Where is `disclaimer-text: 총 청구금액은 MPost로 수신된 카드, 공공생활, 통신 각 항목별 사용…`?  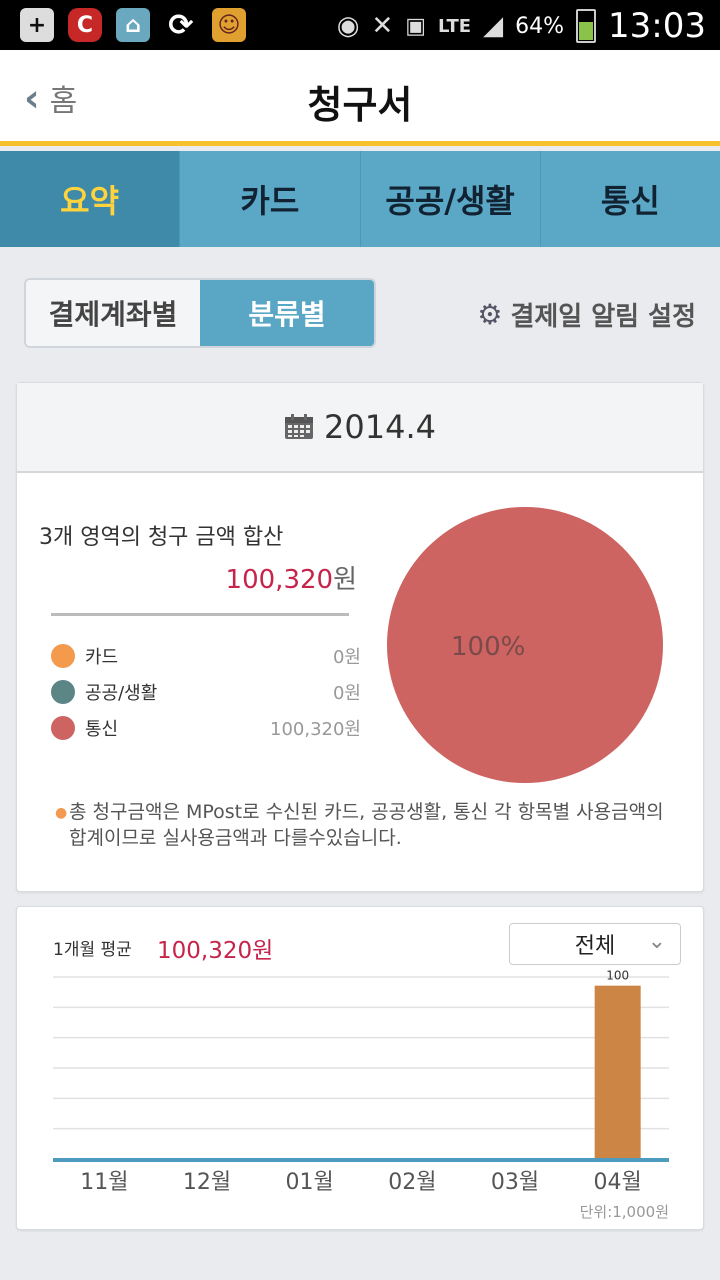
disclaimer-text: 총 청구금액은 MPost로 수신된 카드, 공공생활, 통신 각 항목별 사용… is located at coordinates (366, 825).